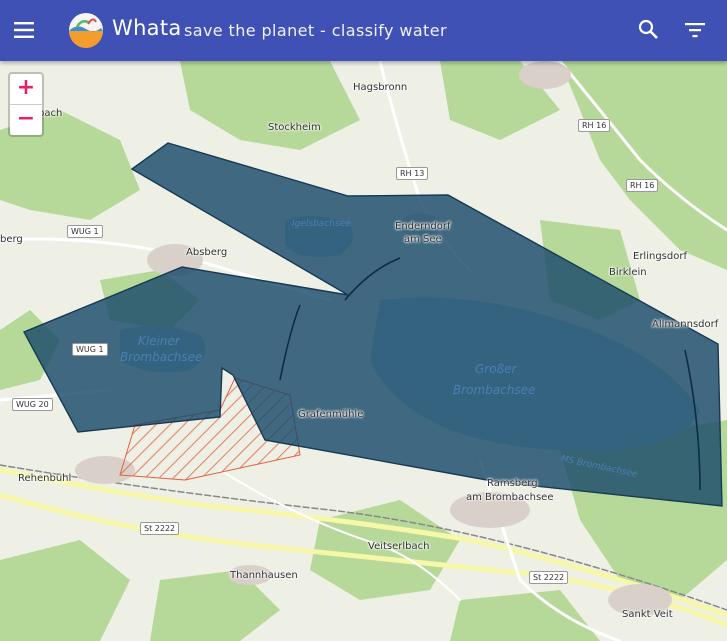 The height and width of the screenshot is (641, 727). I want to click on place-label: Erlingsdorf, so click(660, 256).